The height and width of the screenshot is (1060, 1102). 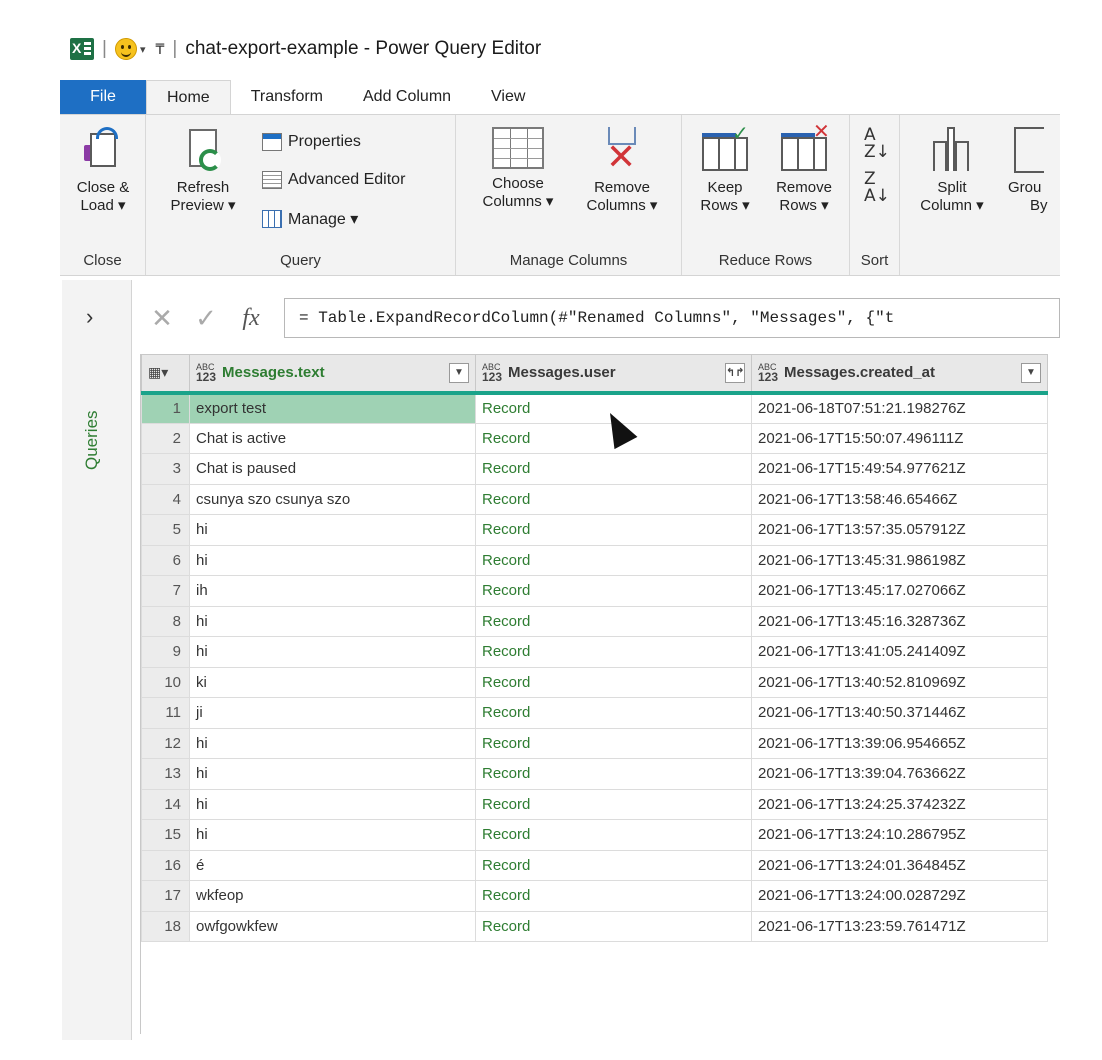 I want to click on advanced-editor-button: Advanced Editor, so click(x=333, y=180).